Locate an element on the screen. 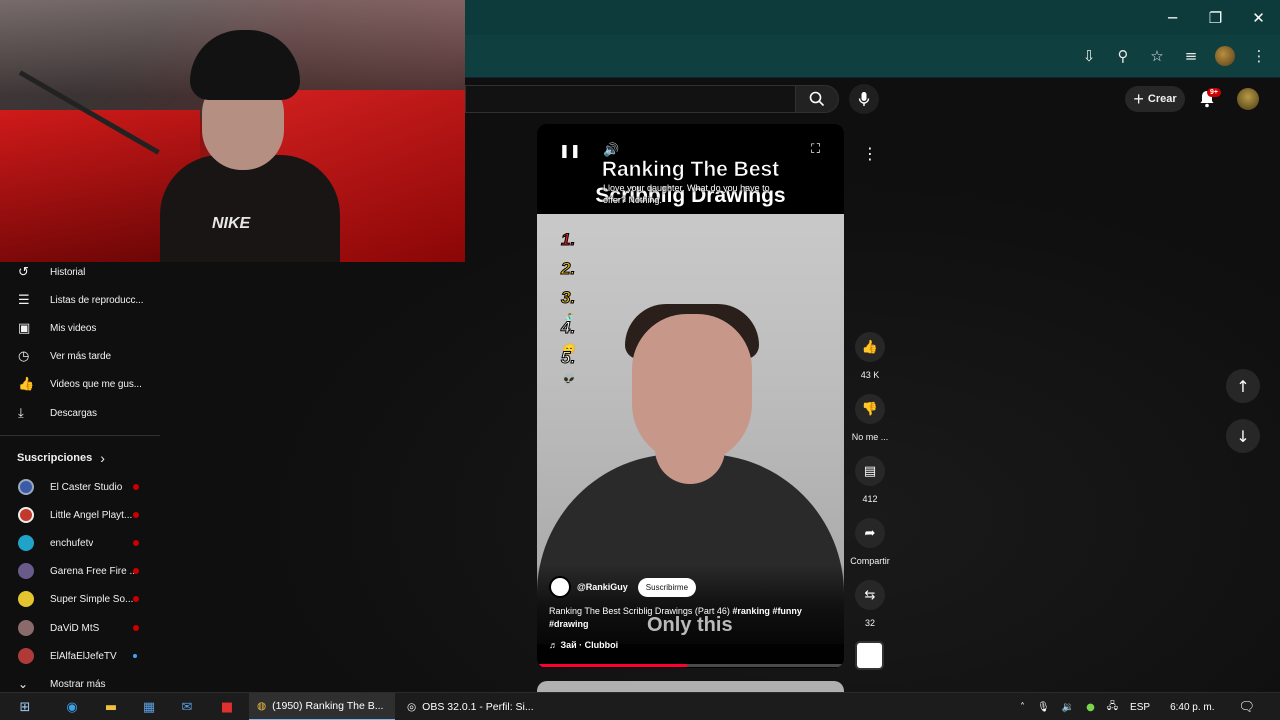 This screenshot has height=720, width=1280. wps-icon: ■ is located at coordinates (227, 706).